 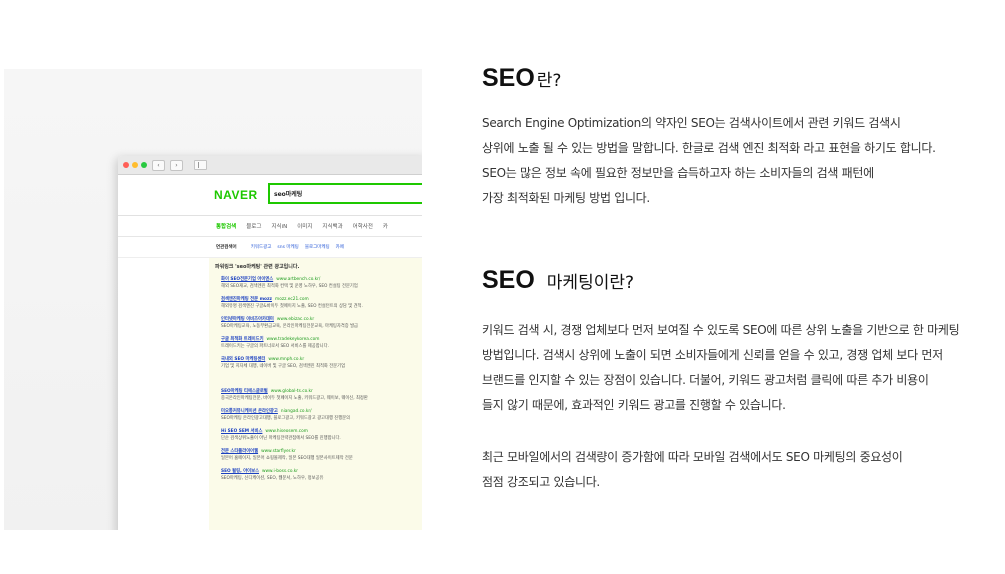 I want to click on naver-tab: 어학사전, so click(x=362, y=227).